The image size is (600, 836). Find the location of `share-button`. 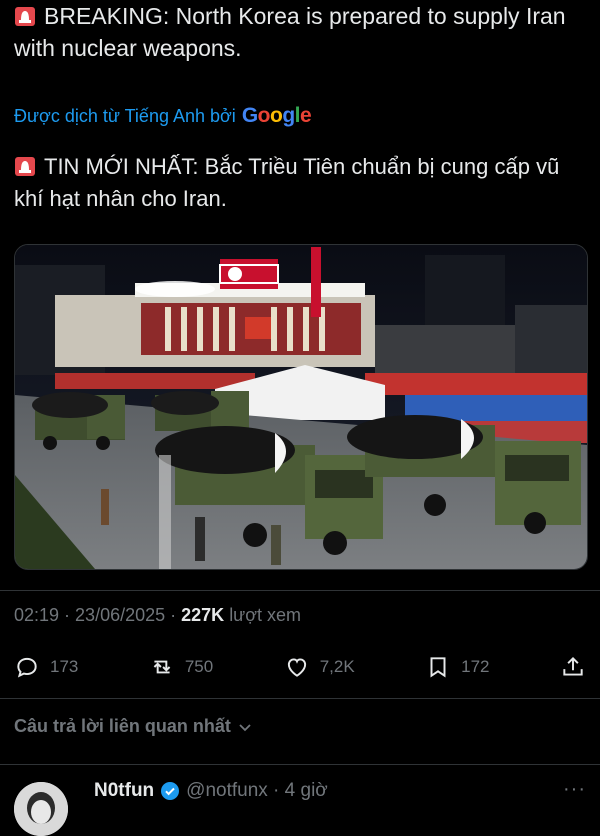

share-button is located at coordinates (573, 667).